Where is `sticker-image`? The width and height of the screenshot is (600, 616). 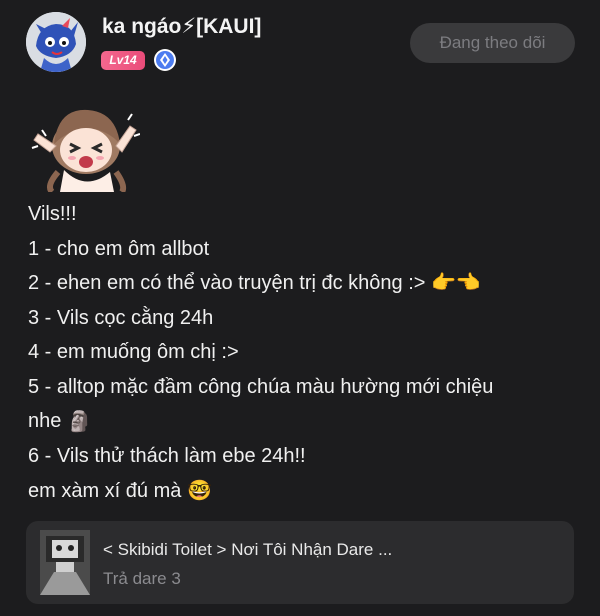 sticker-image is located at coordinates (84, 147).